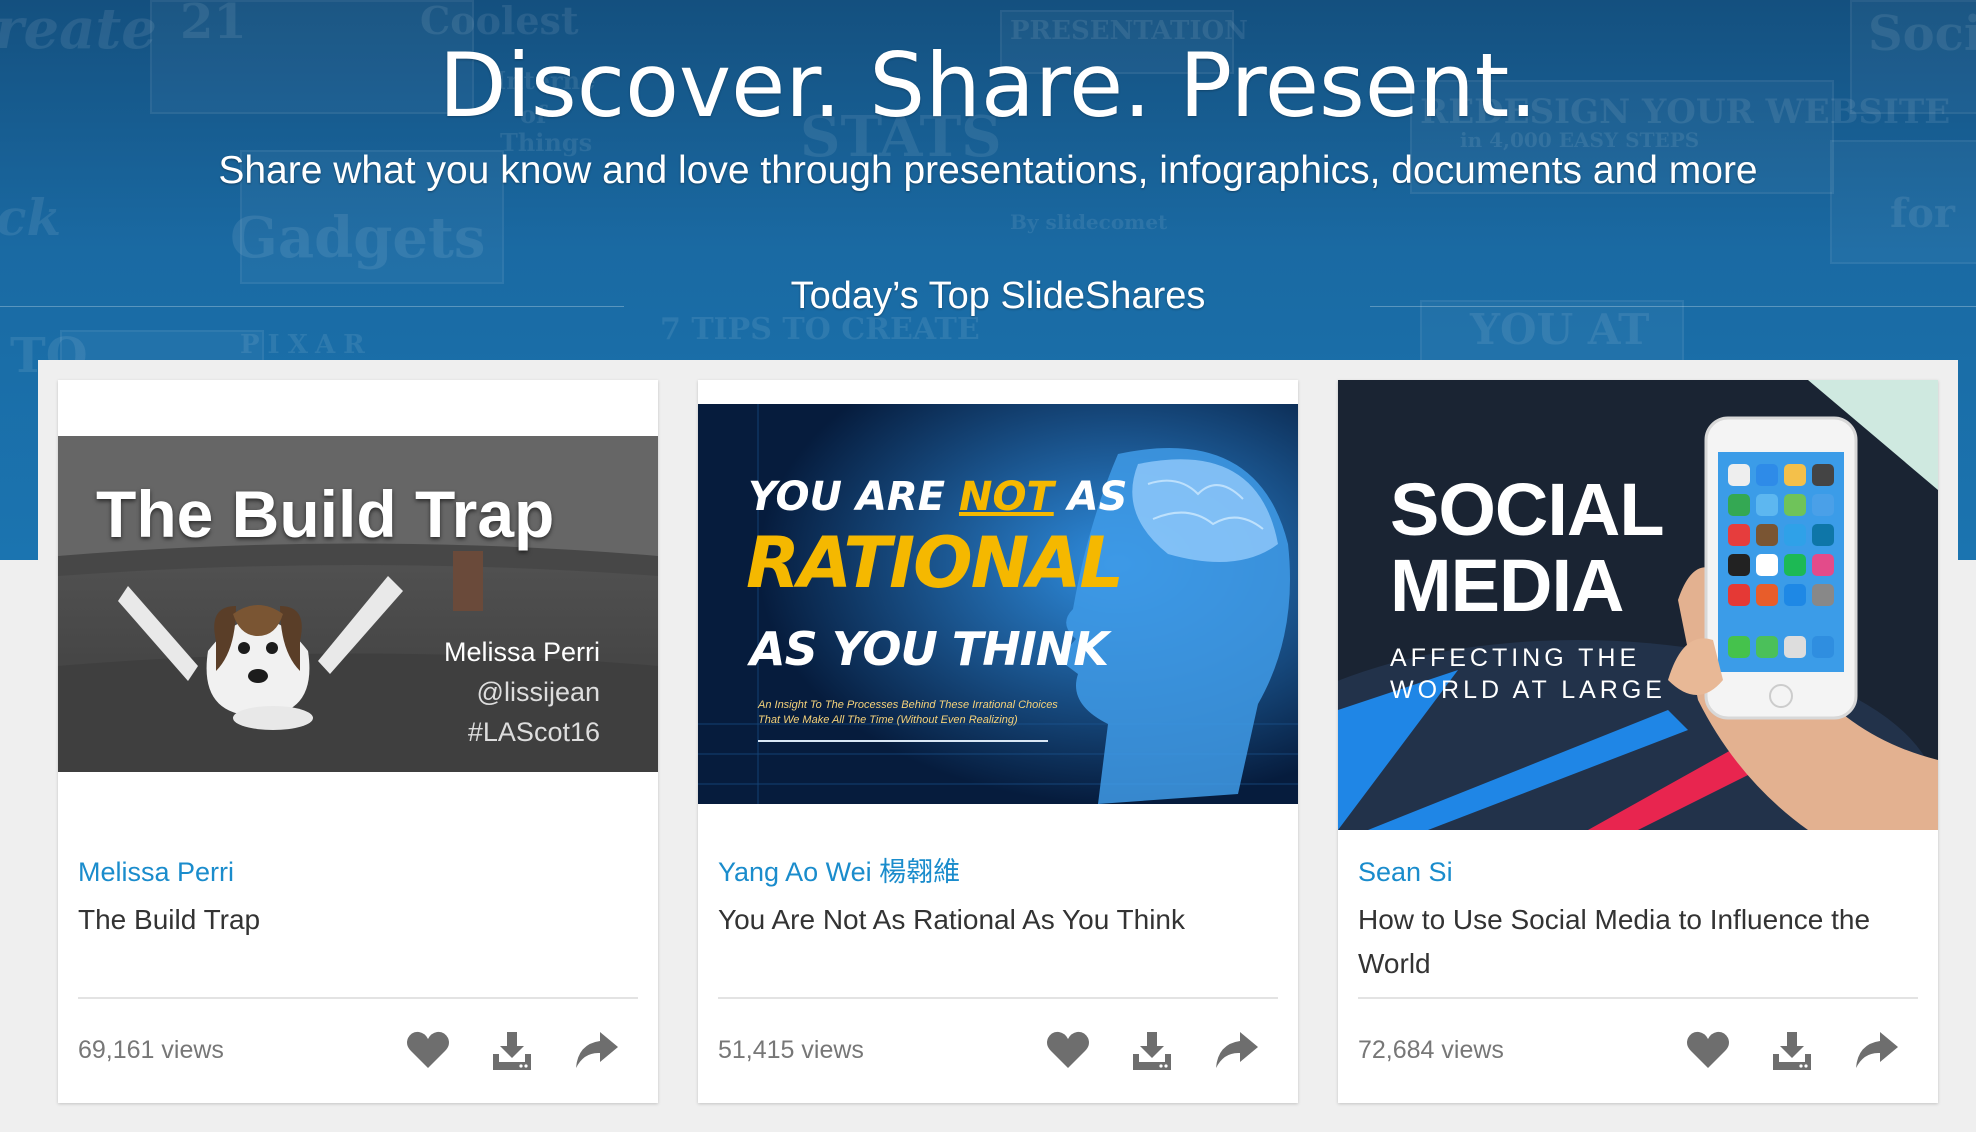 This screenshot has width=1976, height=1132. I want to click on thumb-headline: SOCIAL MEDIA, so click(1527, 547).